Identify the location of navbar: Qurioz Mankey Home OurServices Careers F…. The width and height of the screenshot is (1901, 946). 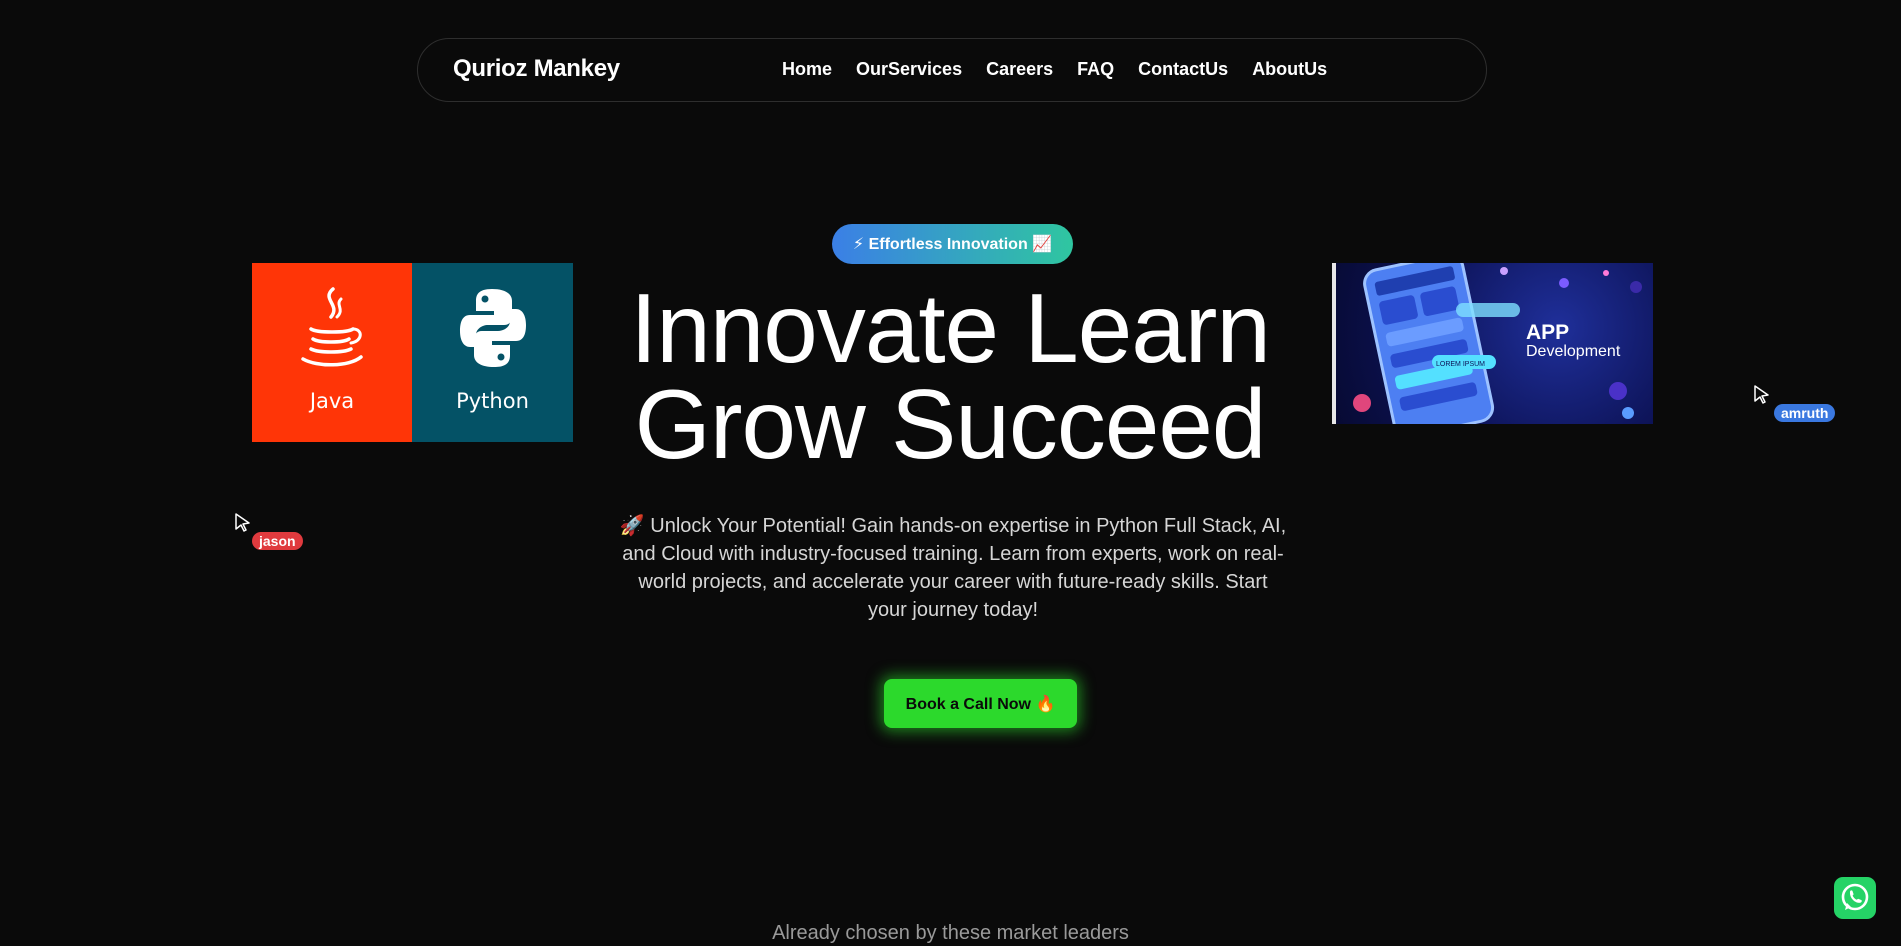
(952, 70).